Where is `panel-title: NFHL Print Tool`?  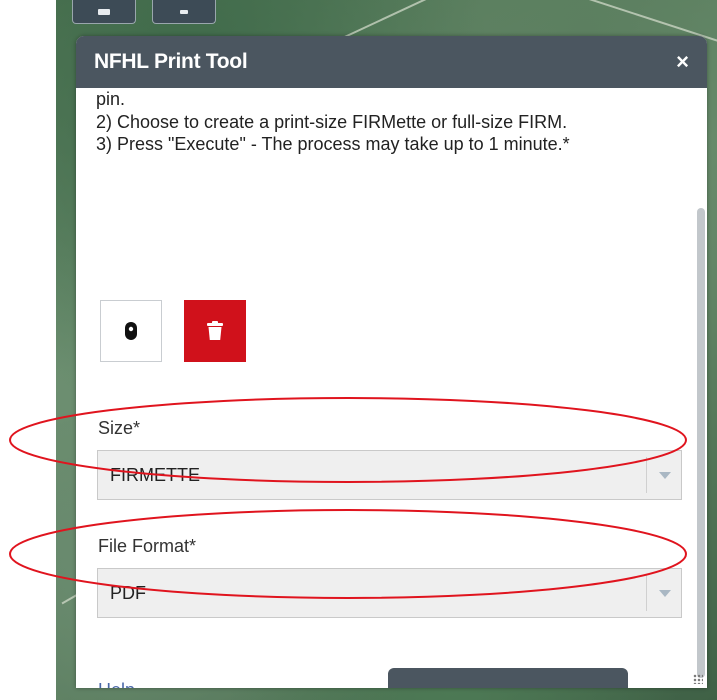 panel-title: NFHL Print Tool is located at coordinates (171, 61).